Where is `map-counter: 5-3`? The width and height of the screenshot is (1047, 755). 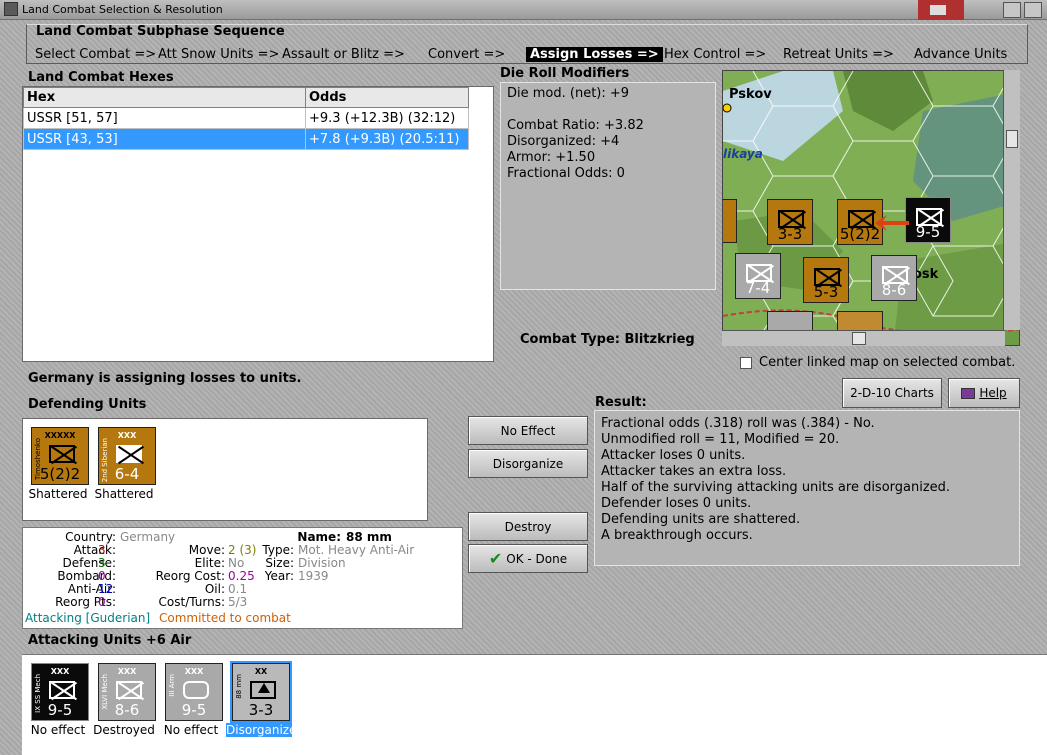 map-counter: 5-3 is located at coordinates (826, 280).